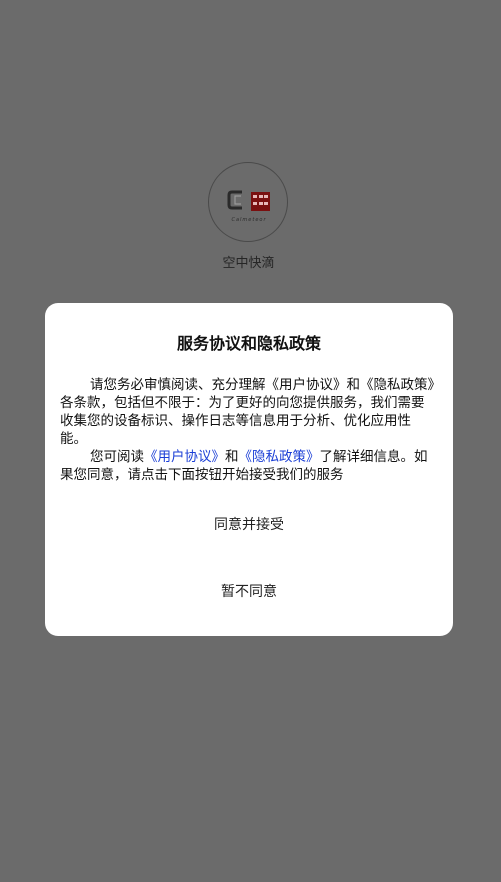 This screenshot has width=501, height=882. What do you see at coordinates (249, 592) in the screenshot?
I see `disagree-button: 暂不同意` at bounding box center [249, 592].